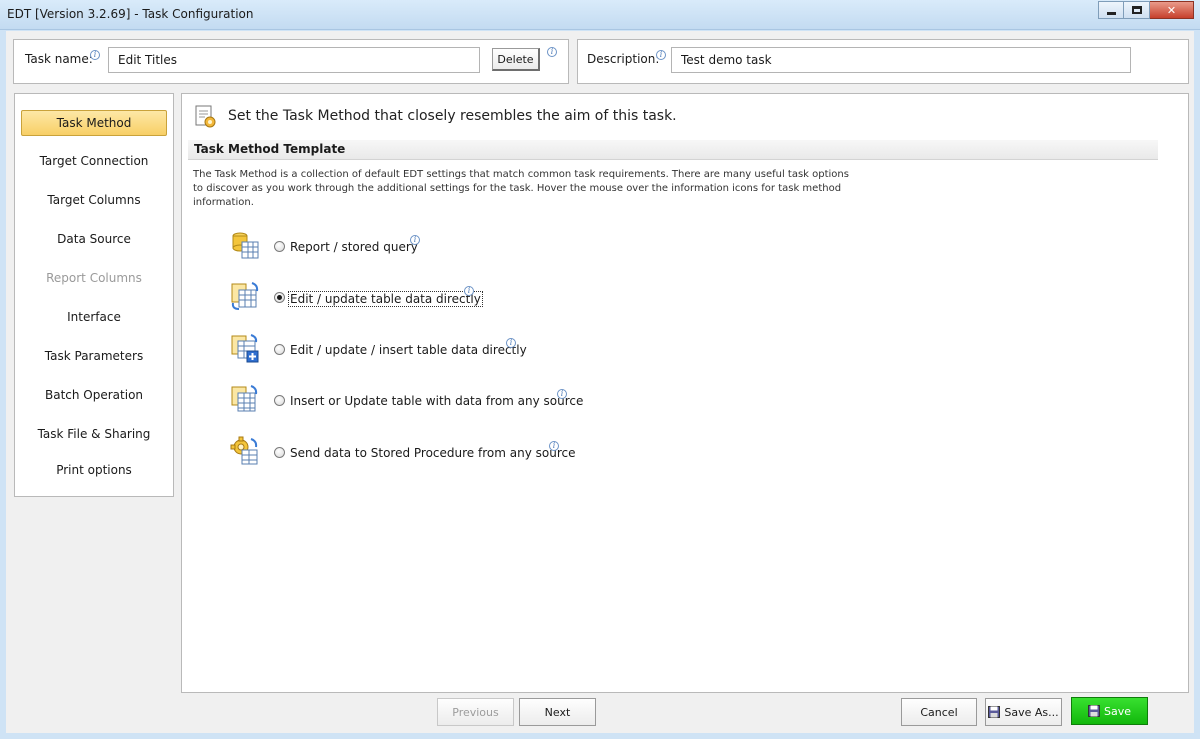 This screenshot has width=1200, height=739. Describe the element at coordinates (279, 452) in the screenshot. I see `option-radio-stored-procedure` at that location.